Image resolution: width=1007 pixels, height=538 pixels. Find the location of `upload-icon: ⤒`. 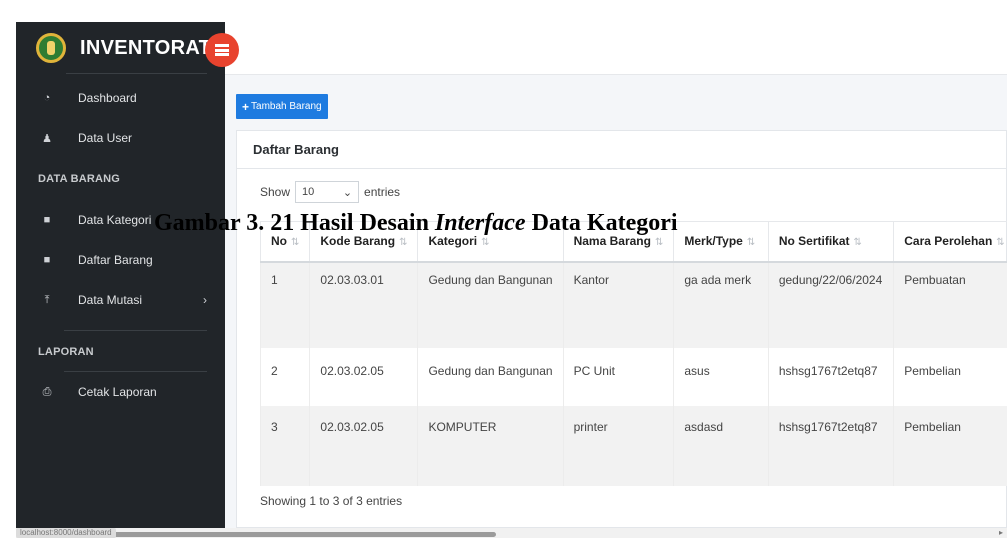

upload-icon: ⤒ is located at coordinates (47, 299).